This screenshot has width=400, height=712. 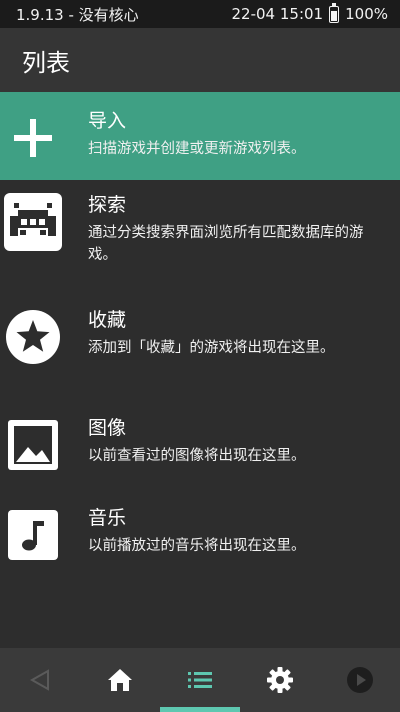 I want to click on list-item-music: 音乐 以前播放过的音乐将出现在这里。, so click(x=200, y=540).